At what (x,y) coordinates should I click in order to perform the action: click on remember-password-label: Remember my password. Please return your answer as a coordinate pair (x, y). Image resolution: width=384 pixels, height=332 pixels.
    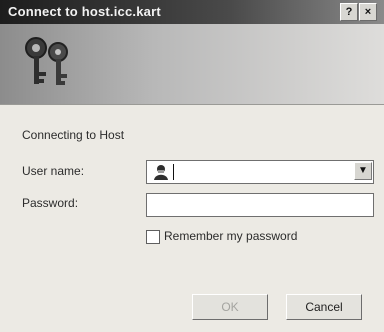
    Looking at the image, I should click on (231, 236).